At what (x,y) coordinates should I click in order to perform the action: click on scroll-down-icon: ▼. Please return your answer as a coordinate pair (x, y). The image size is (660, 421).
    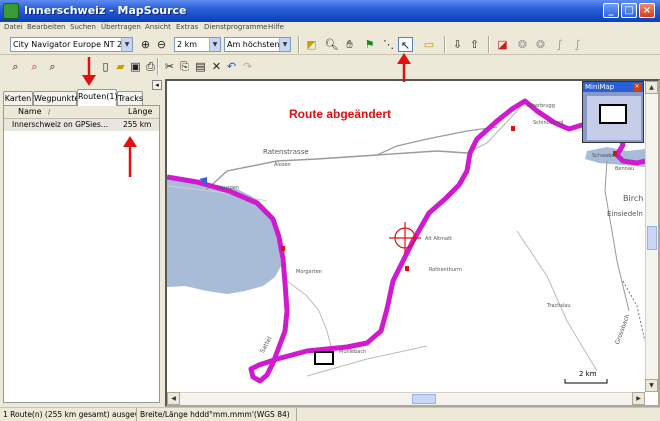
    Looking at the image, I should click on (651, 385).